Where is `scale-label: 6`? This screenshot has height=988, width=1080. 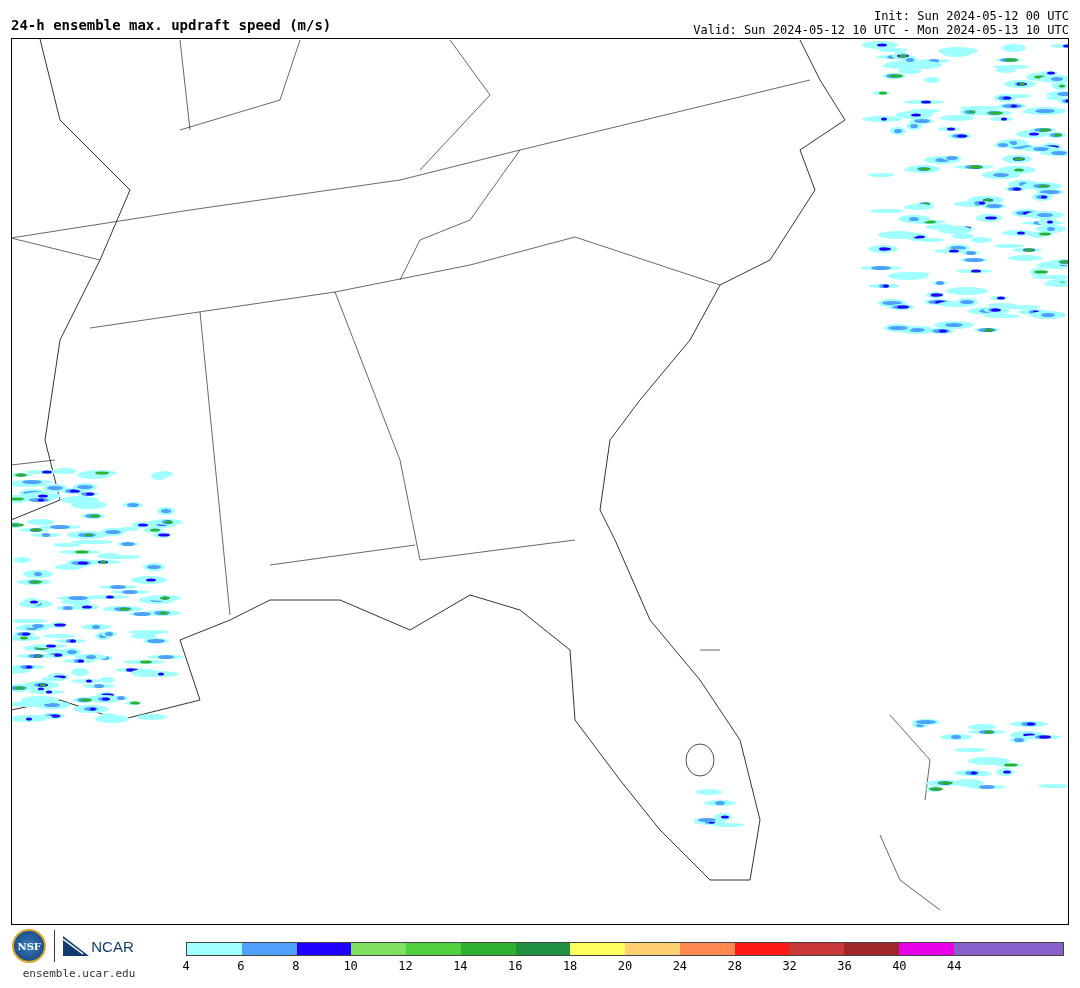 scale-label: 6 is located at coordinates (241, 966).